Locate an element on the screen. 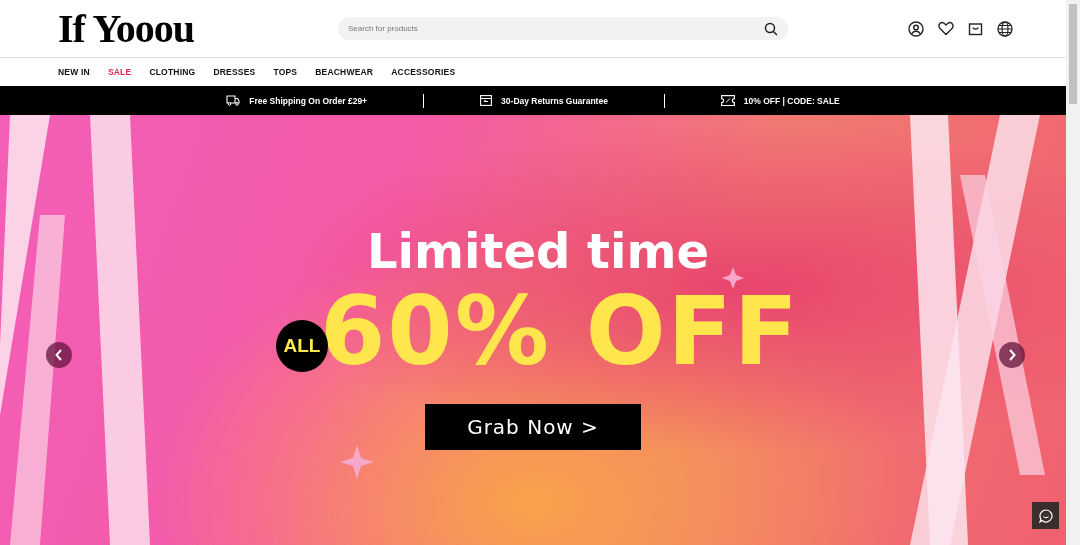 The width and height of the screenshot is (1080, 545). nav-link: DRESSES is located at coordinates (234, 72).